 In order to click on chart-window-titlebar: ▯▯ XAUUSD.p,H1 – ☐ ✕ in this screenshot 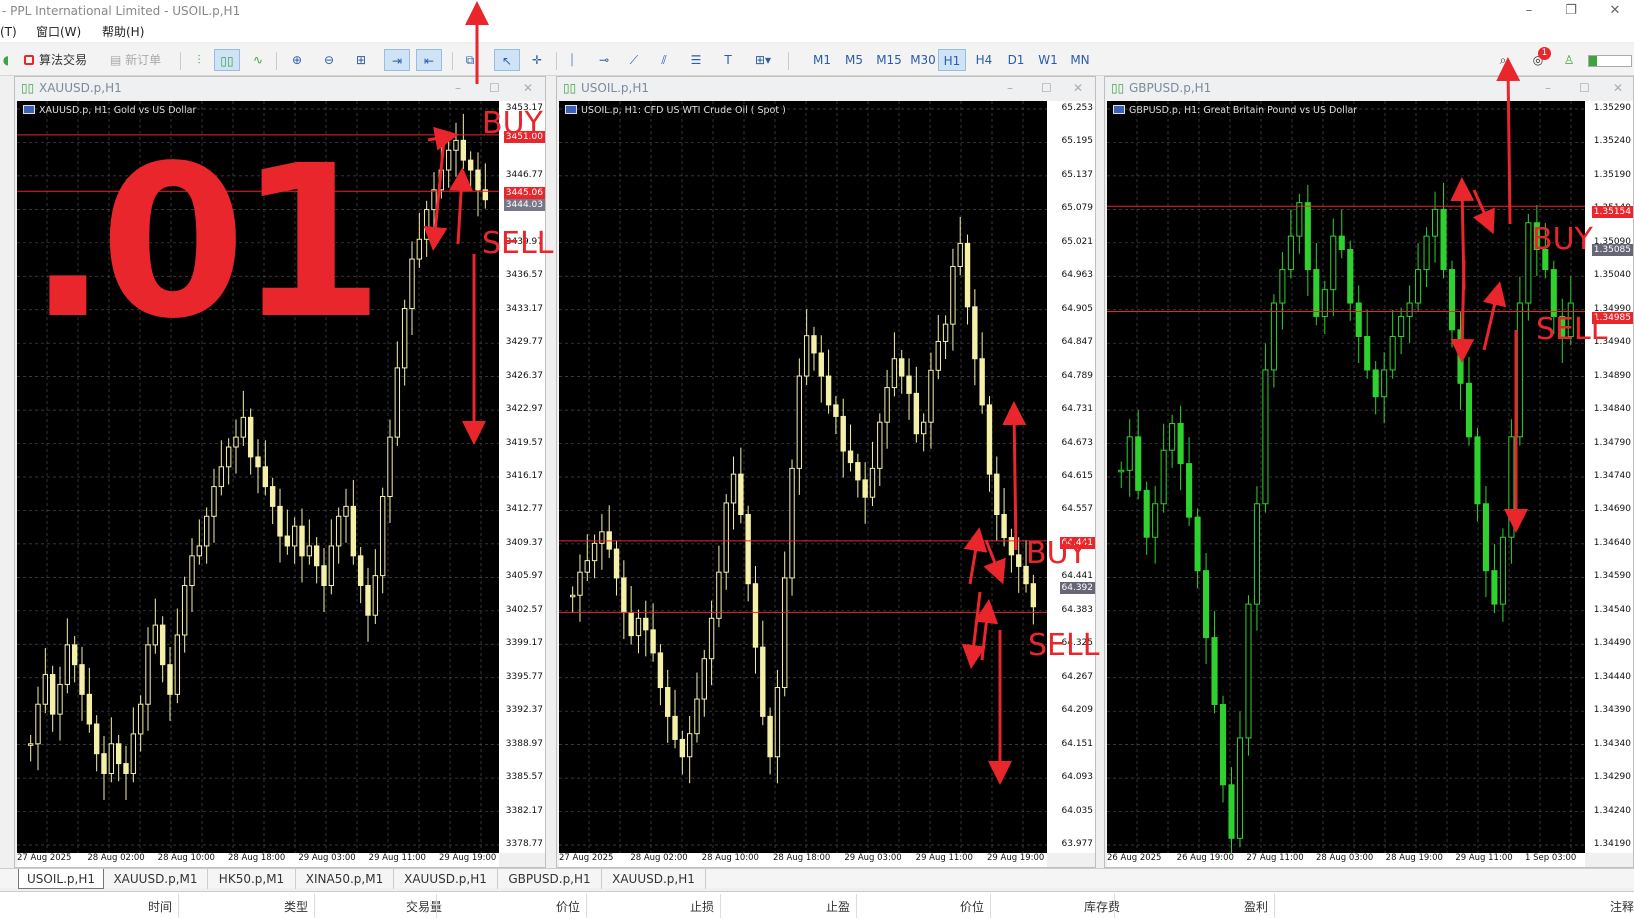, I will do `click(280, 88)`.